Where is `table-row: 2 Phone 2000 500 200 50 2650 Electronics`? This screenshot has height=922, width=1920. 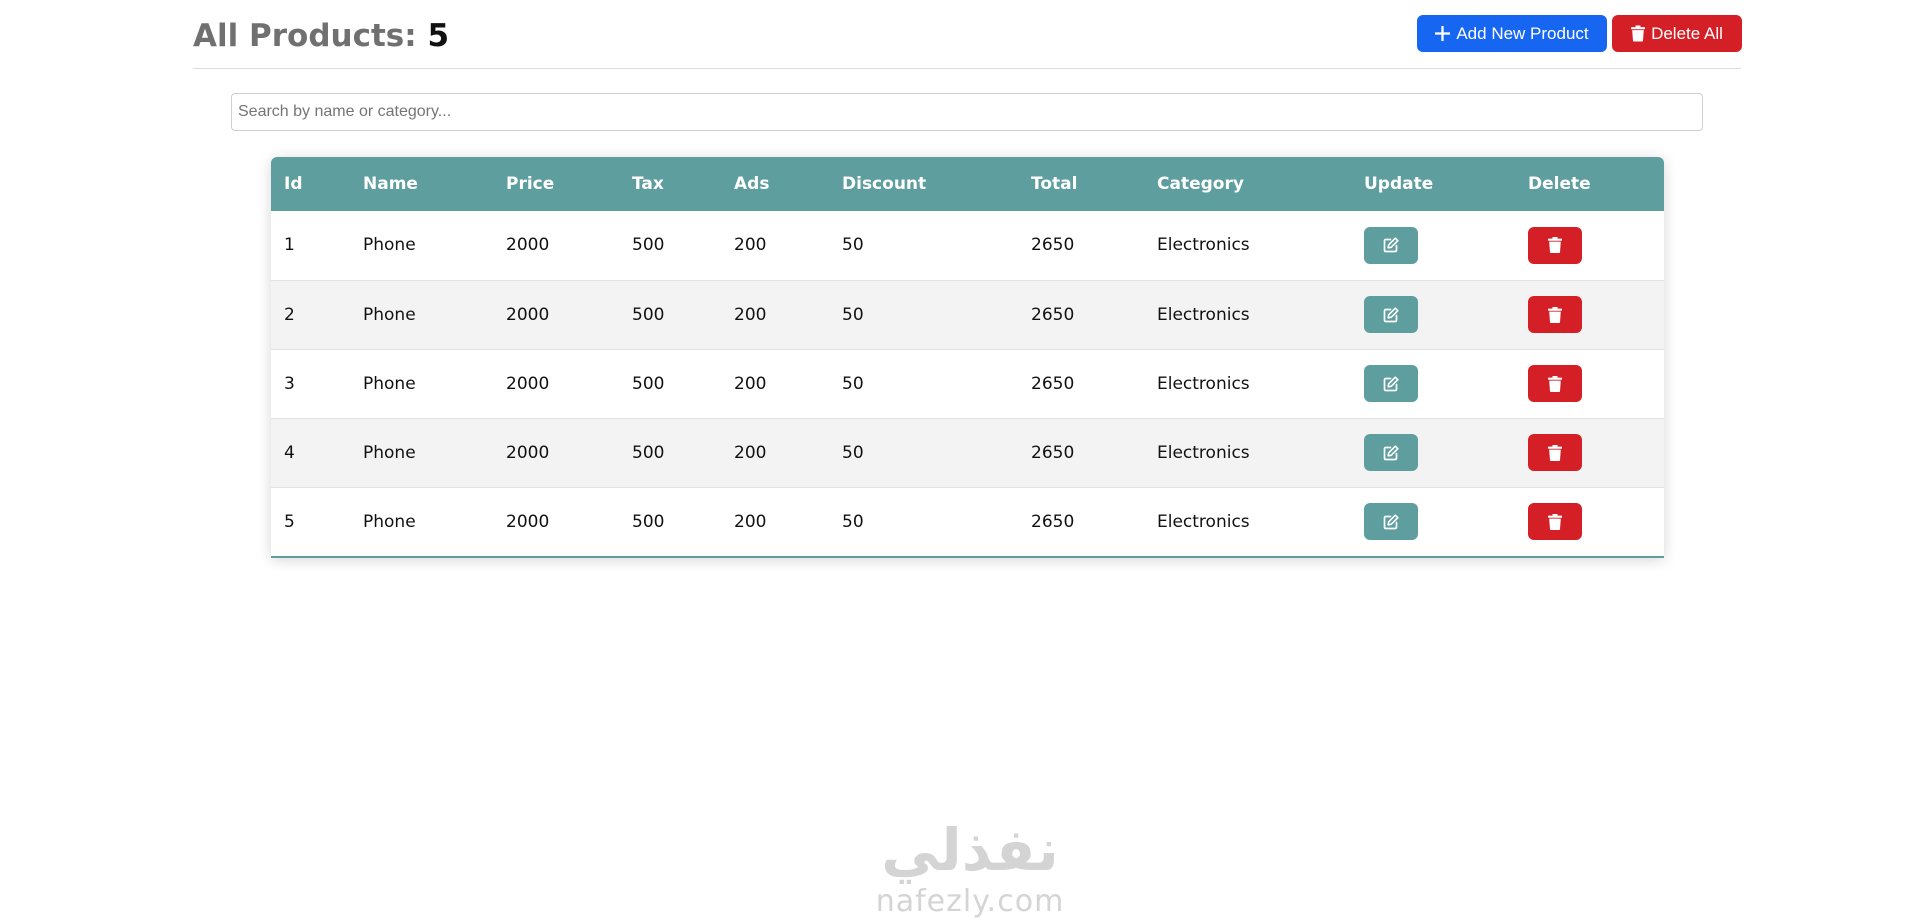
table-row: 2 Phone 2000 500 200 50 2650 Electronics is located at coordinates (967, 314).